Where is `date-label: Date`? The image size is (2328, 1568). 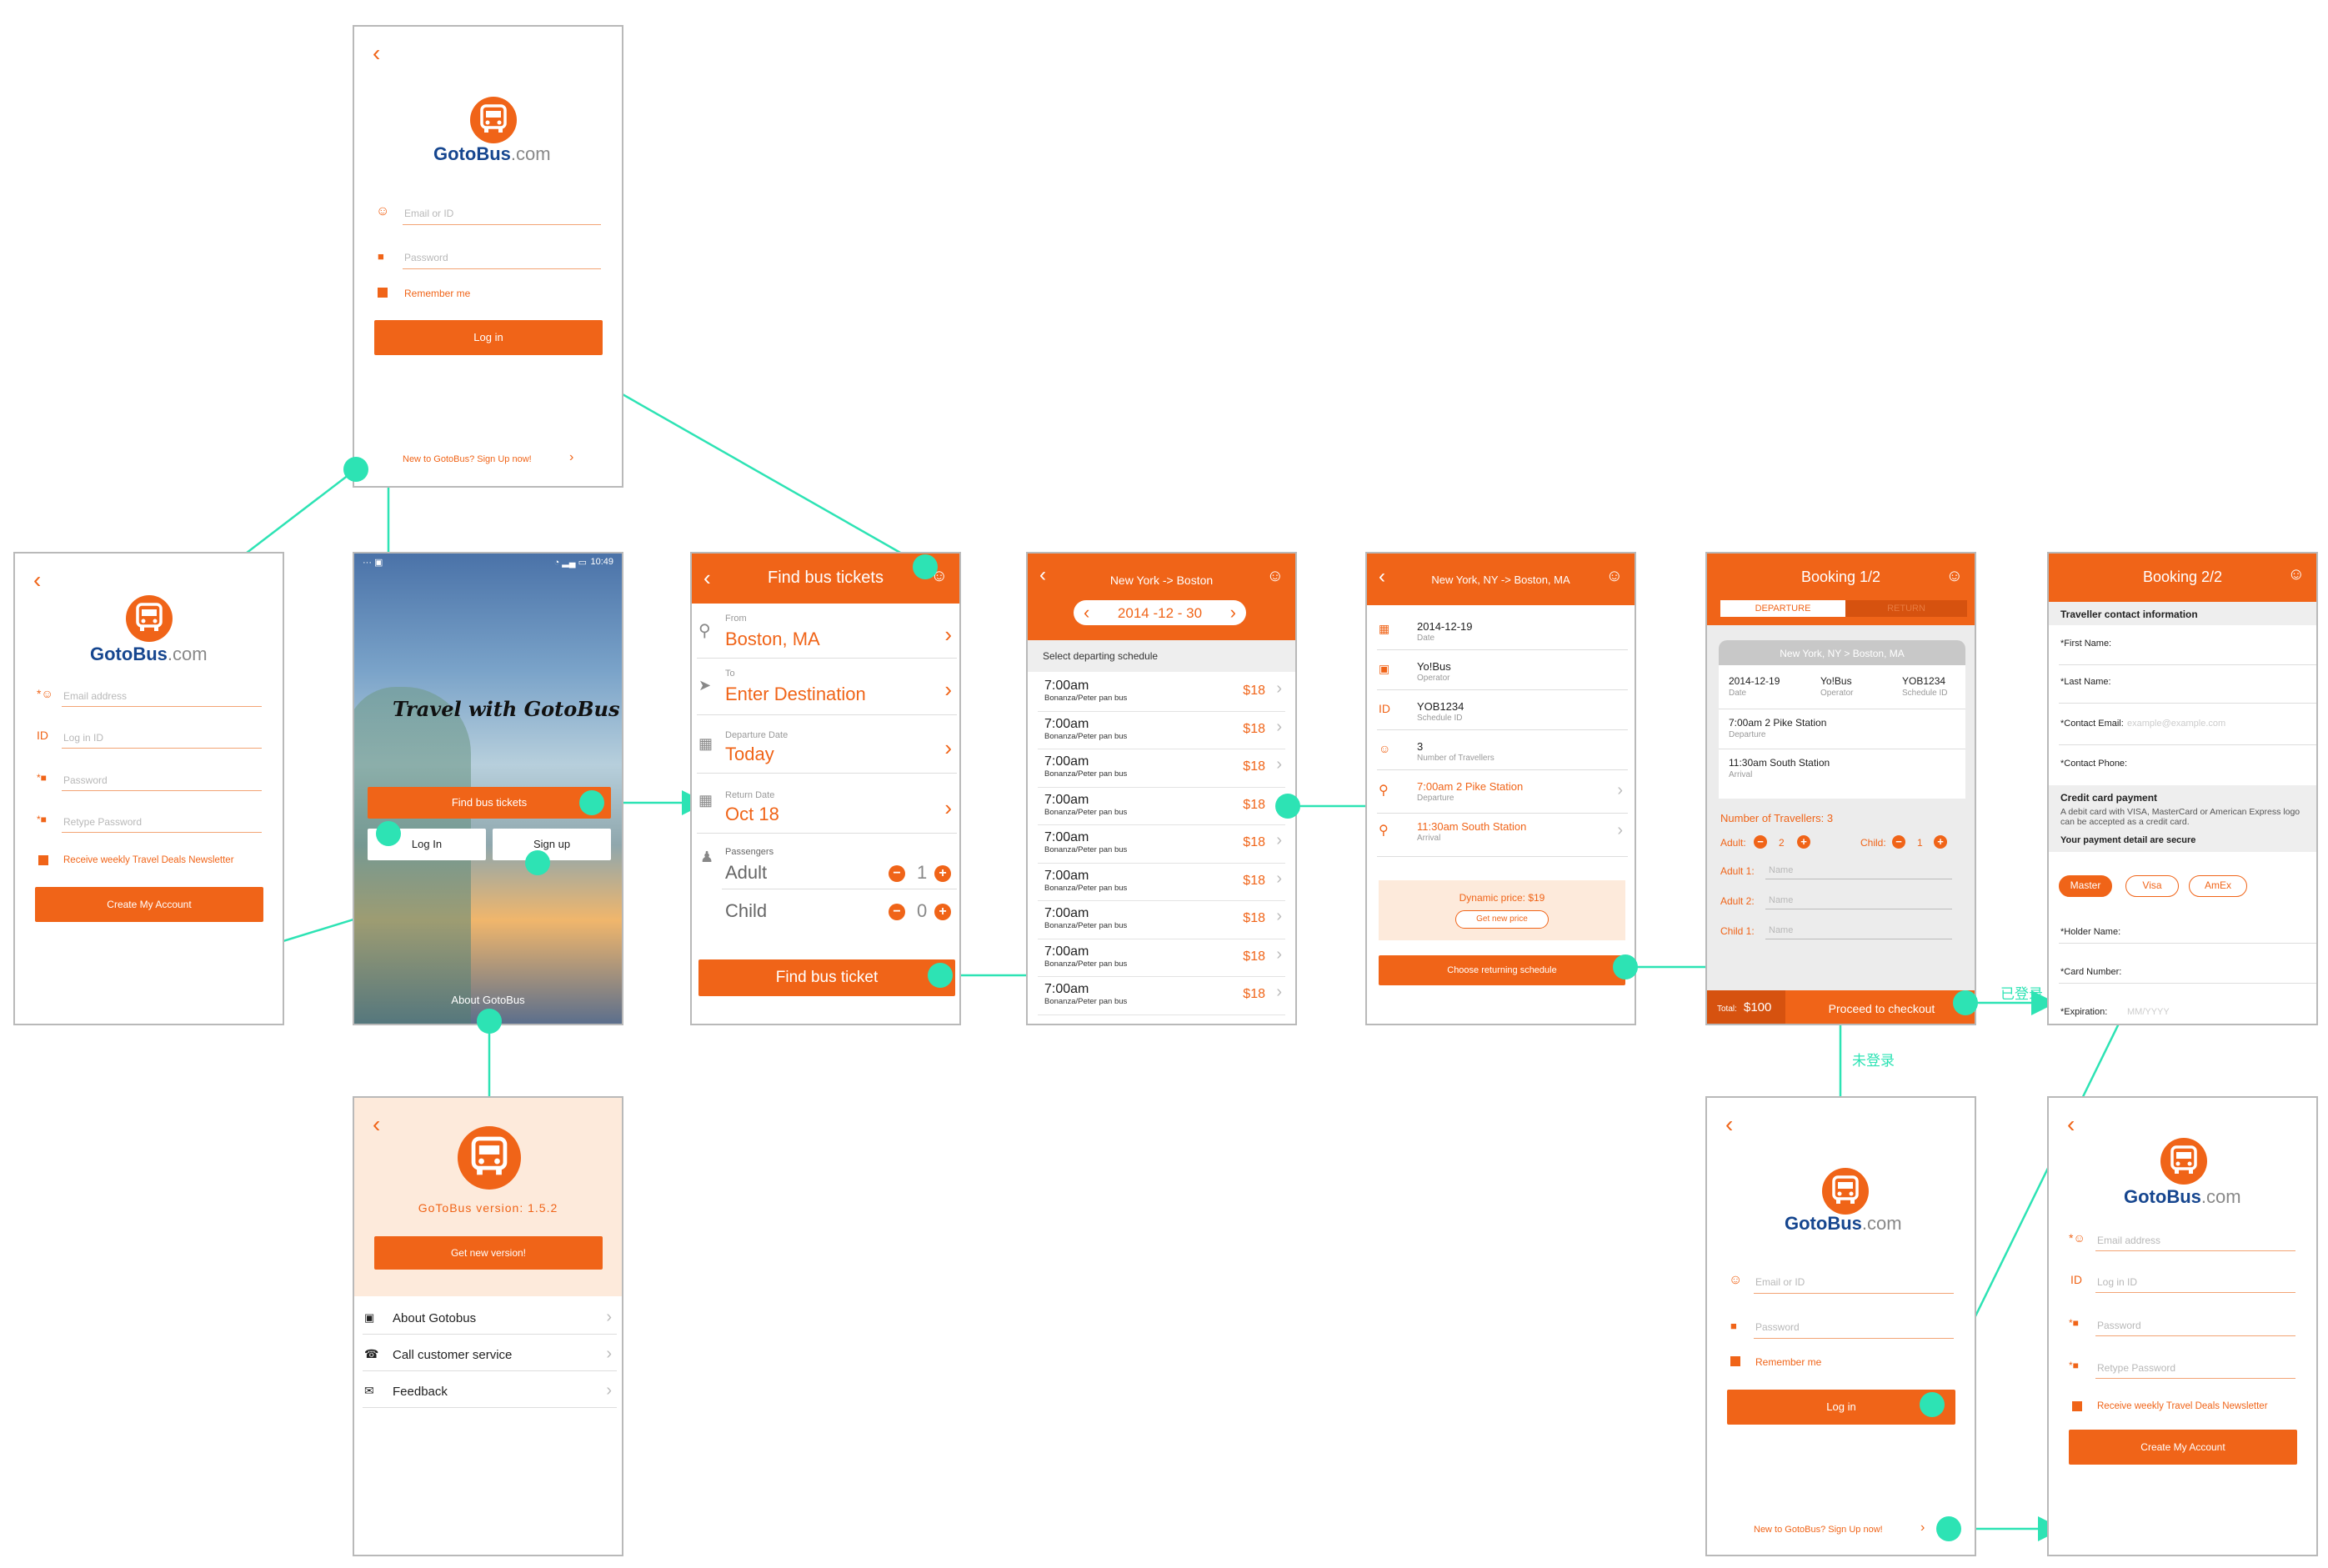
date-label: Date is located at coordinates (1738, 693).